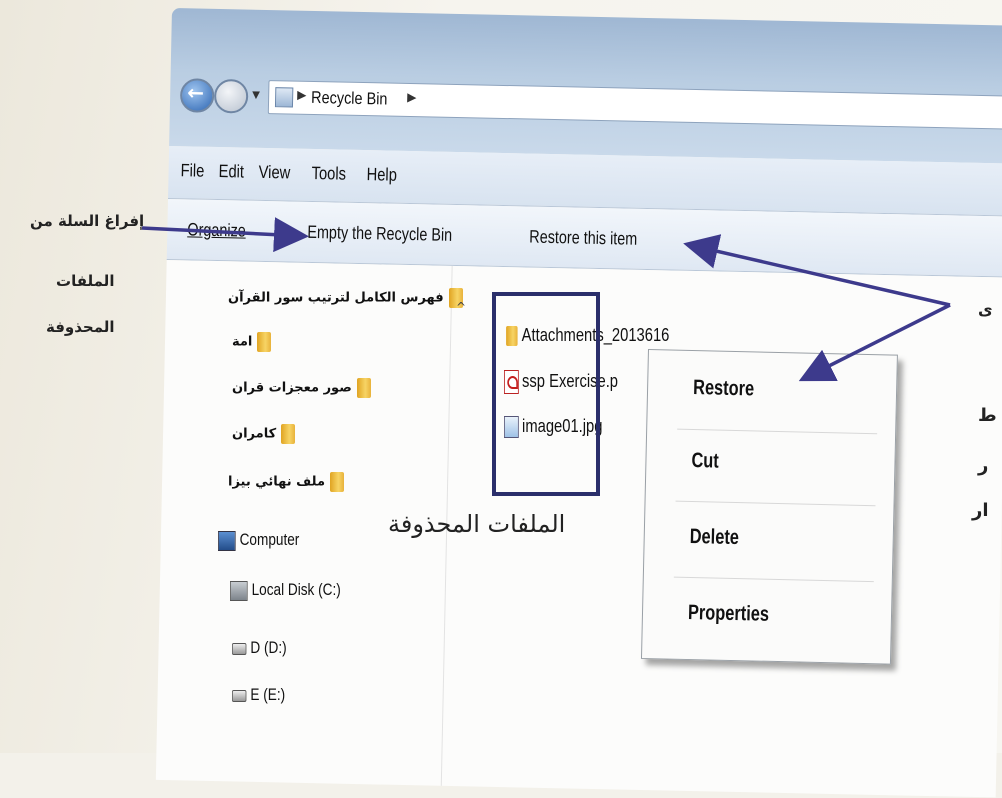 Image resolution: width=1002 pixels, height=798 pixels. I want to click on arrow-to-restore-menu, so click(874, 342).